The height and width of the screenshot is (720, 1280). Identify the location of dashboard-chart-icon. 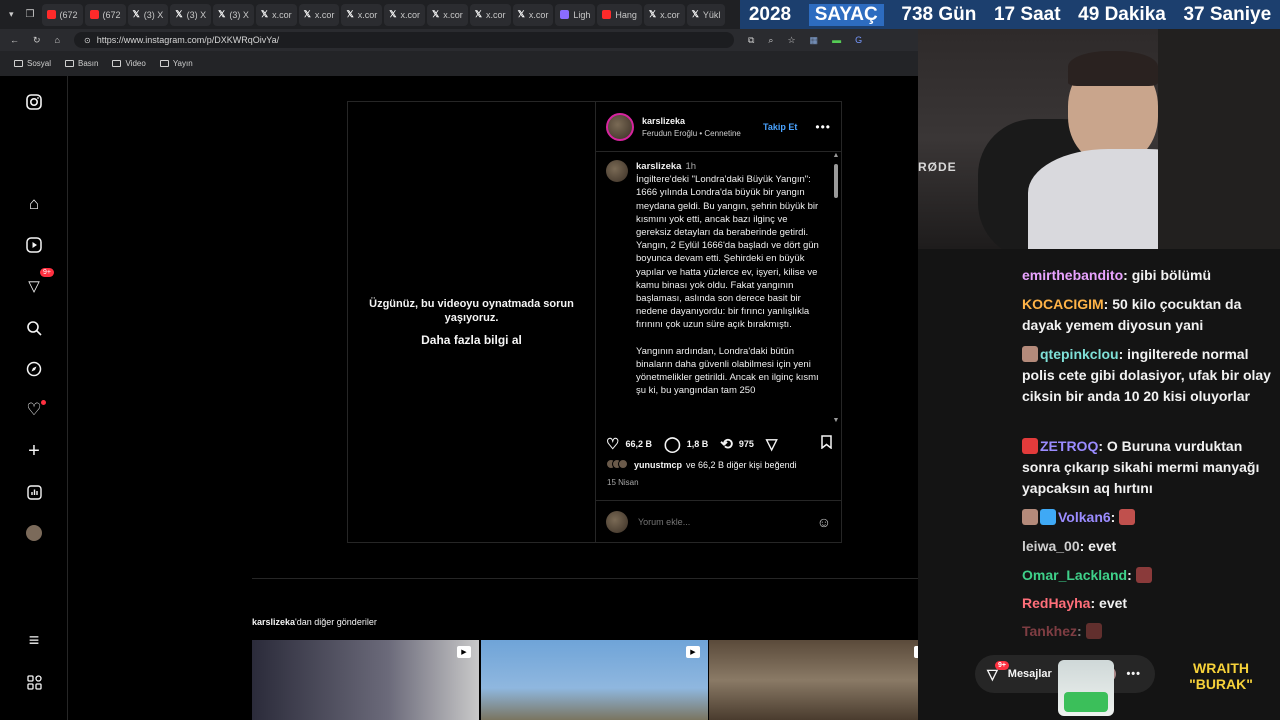
(34, 492).